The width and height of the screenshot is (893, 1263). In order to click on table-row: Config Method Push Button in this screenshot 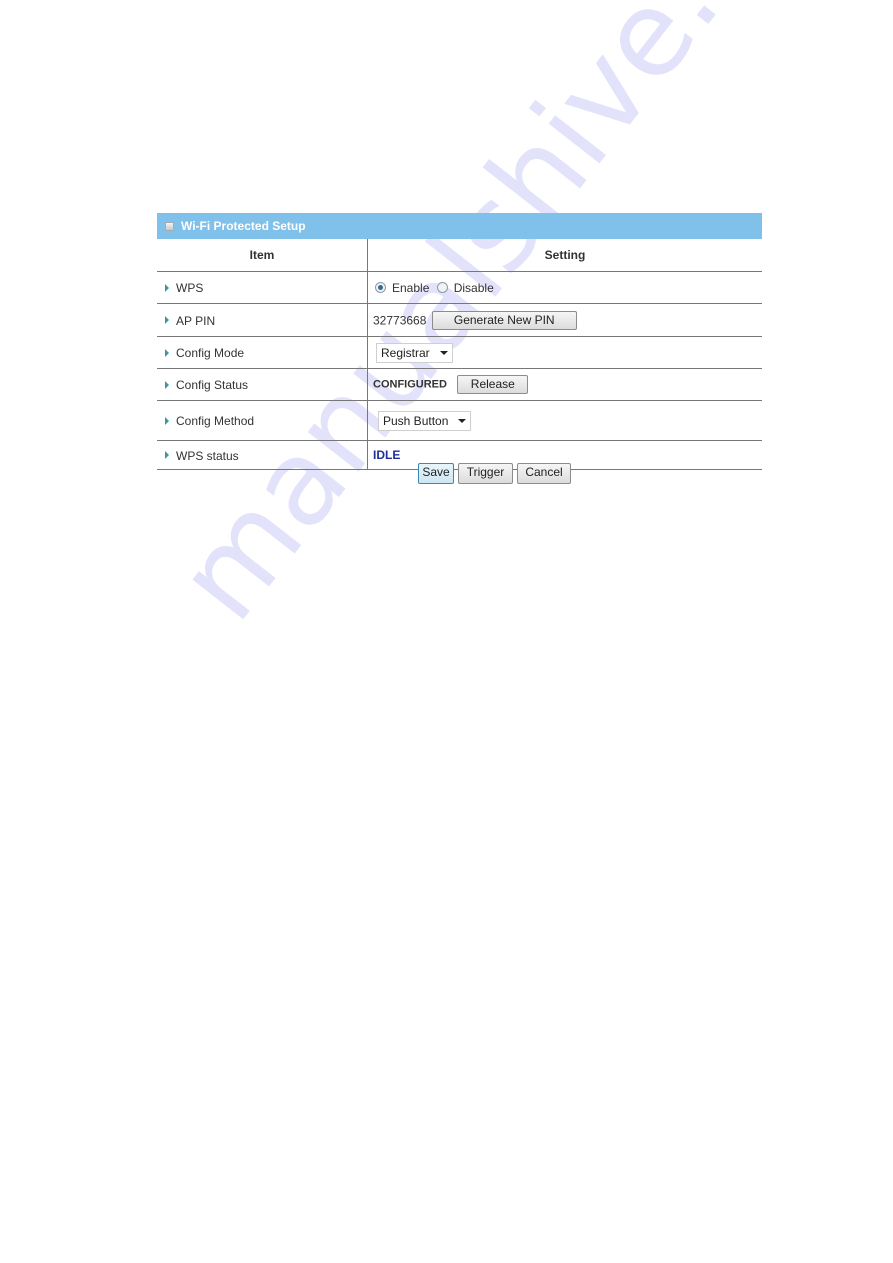, I will do `click(459, 420)`.